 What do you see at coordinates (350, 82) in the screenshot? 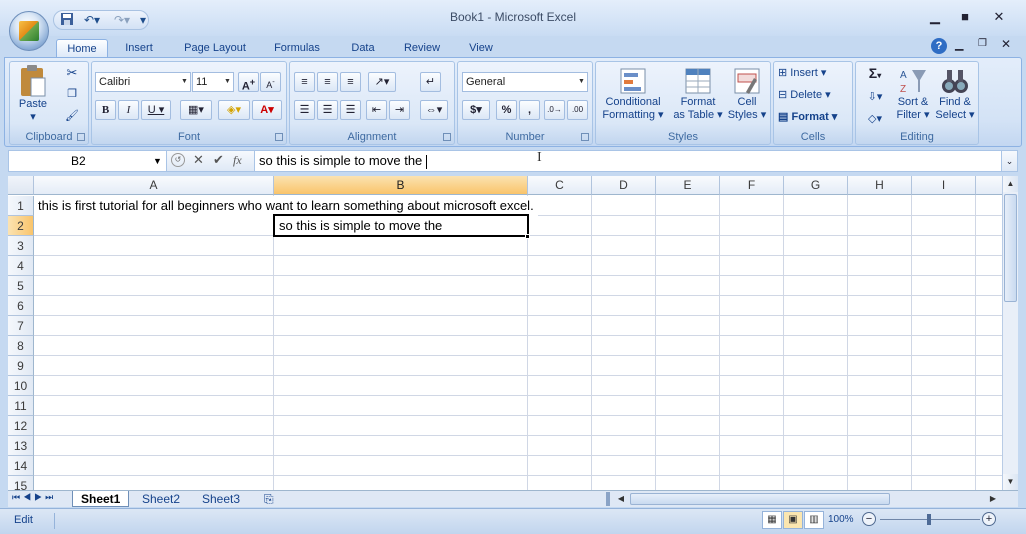
I see `align-bottom-icon: ≡` at bounding box center [350, 82].